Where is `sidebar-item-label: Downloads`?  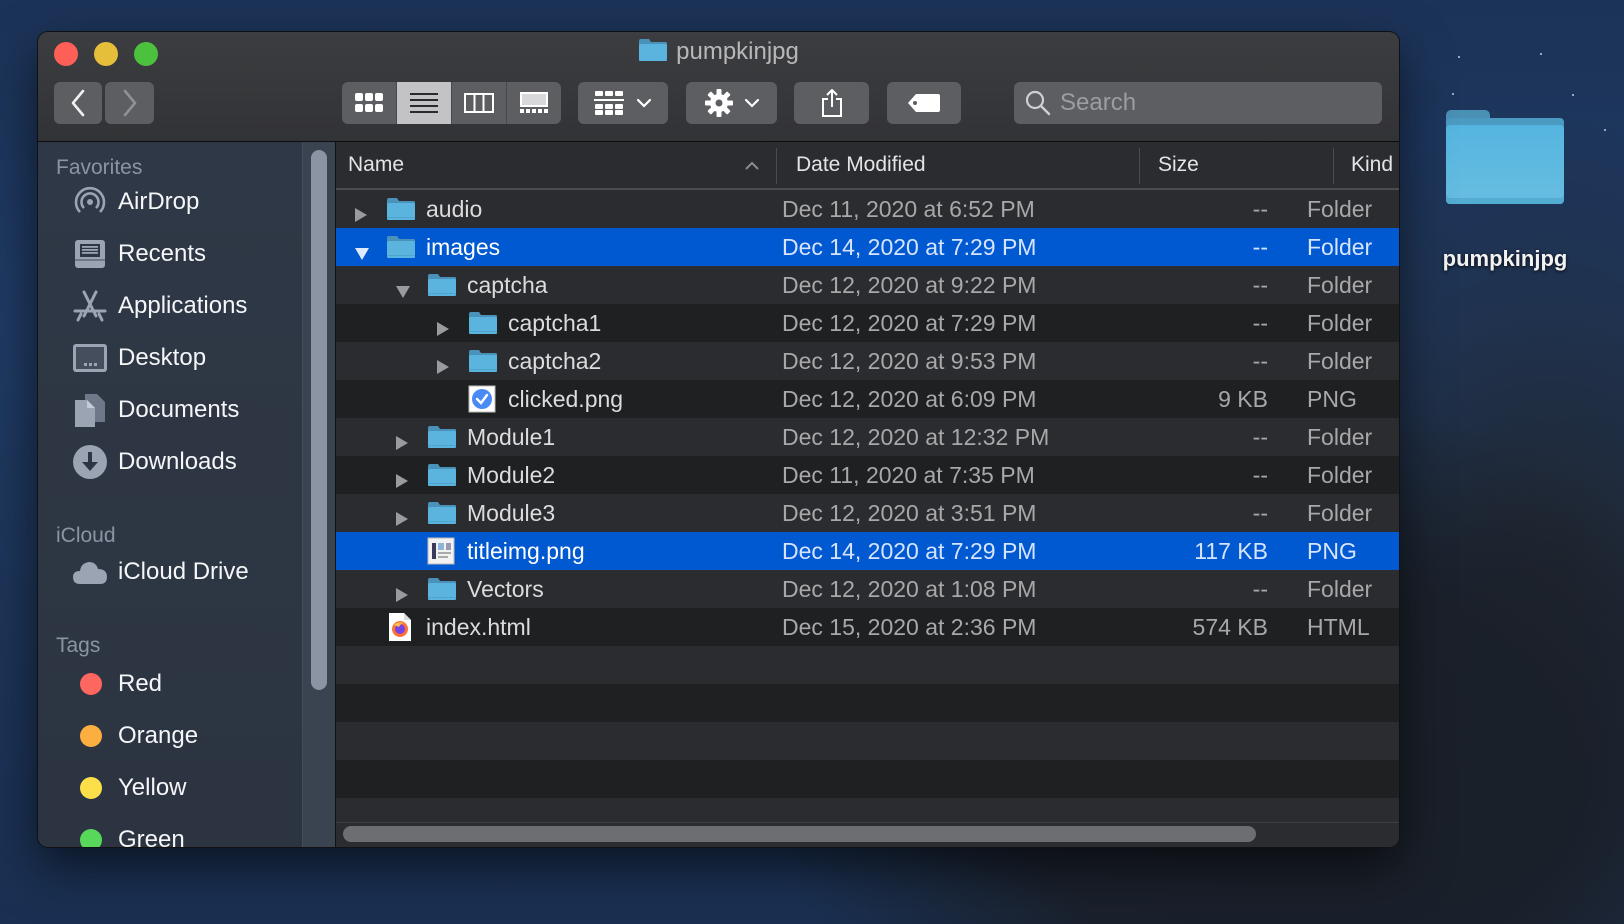 sidebar-item-label: Downloads is located at coordinates (177, 461).